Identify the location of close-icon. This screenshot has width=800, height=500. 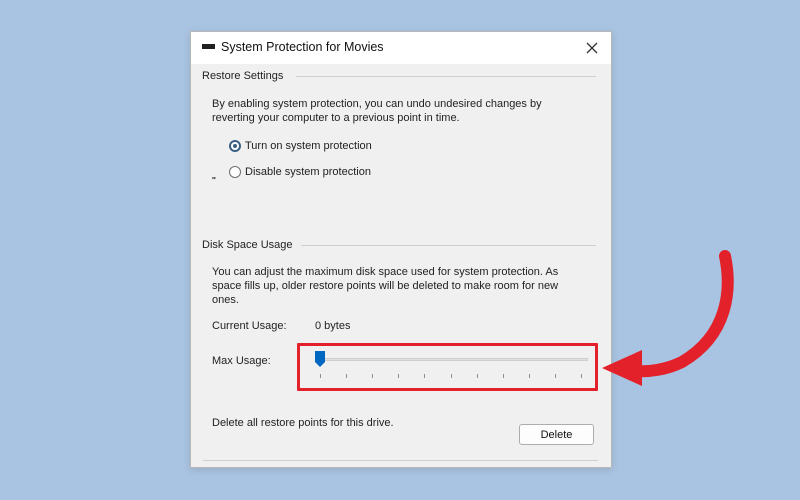
(592, 48).